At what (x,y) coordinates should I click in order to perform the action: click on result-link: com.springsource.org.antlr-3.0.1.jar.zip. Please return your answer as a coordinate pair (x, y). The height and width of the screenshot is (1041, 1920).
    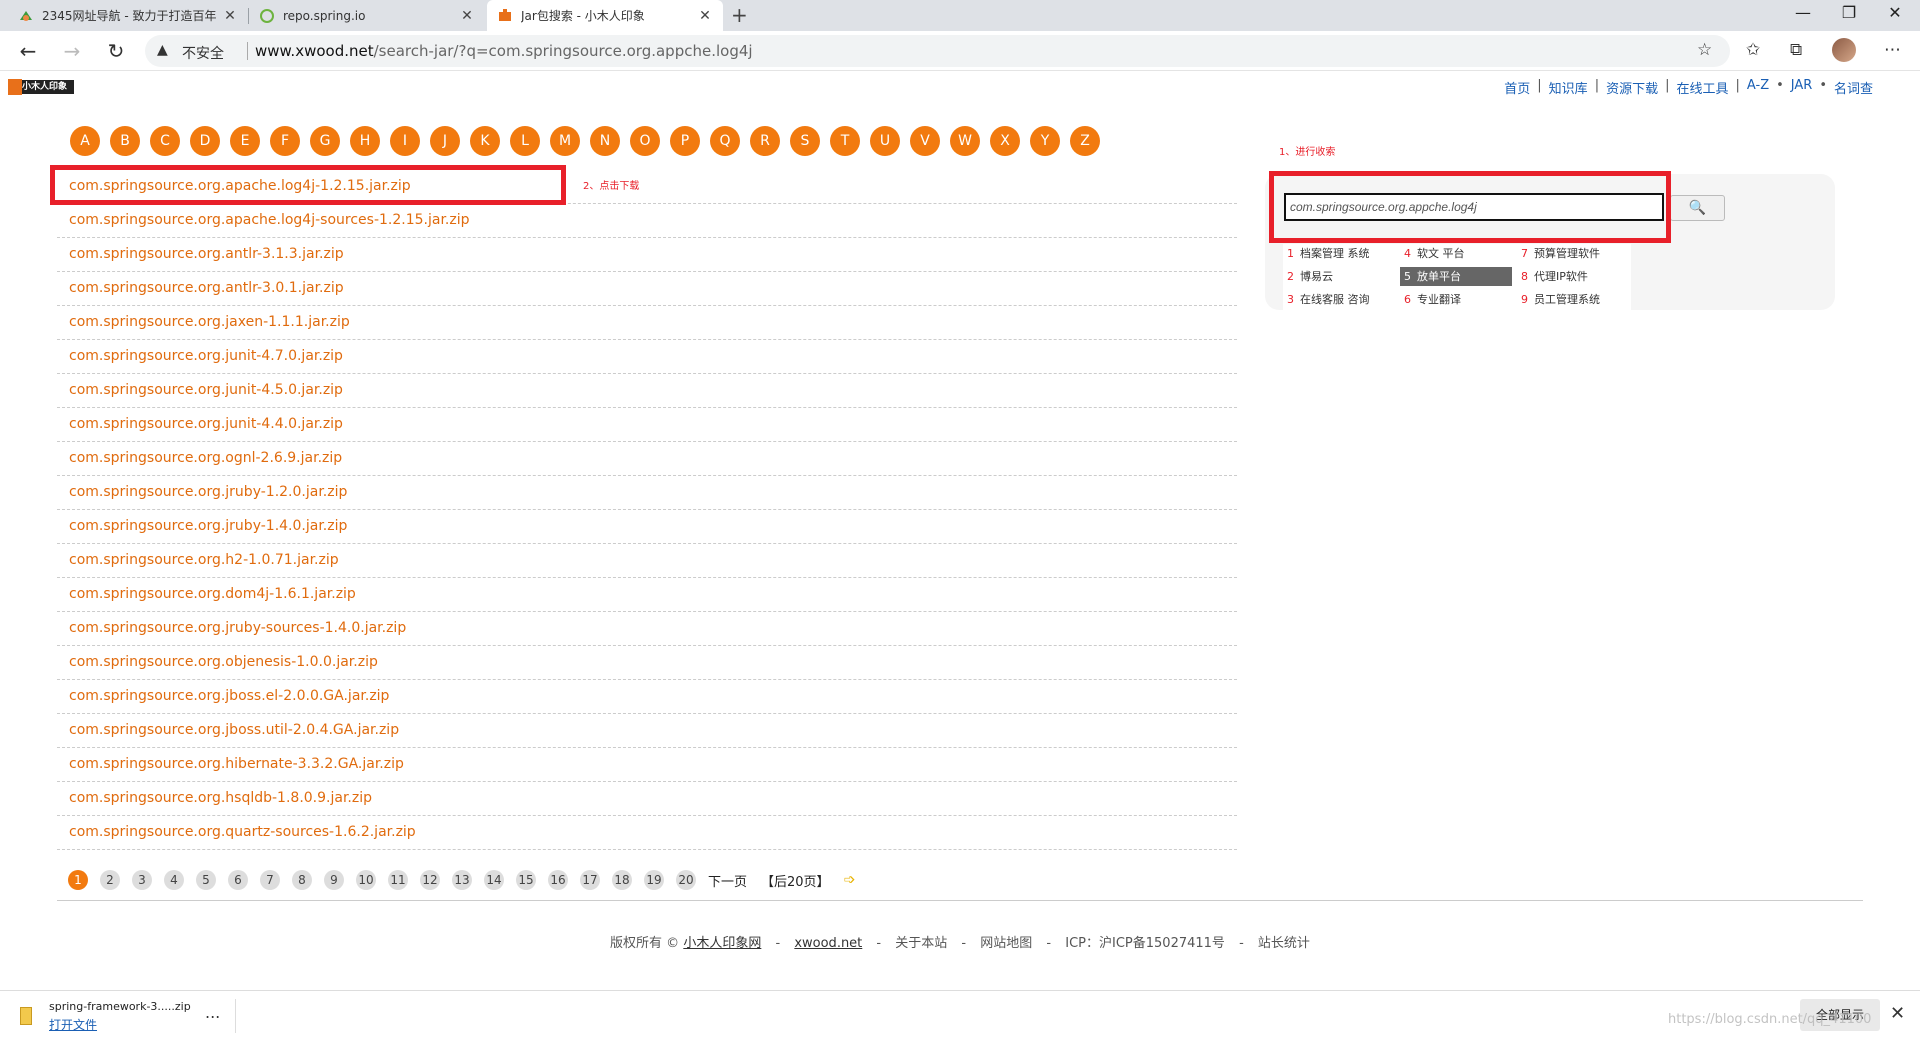
    Looking at the image, I should click on (206, 288).